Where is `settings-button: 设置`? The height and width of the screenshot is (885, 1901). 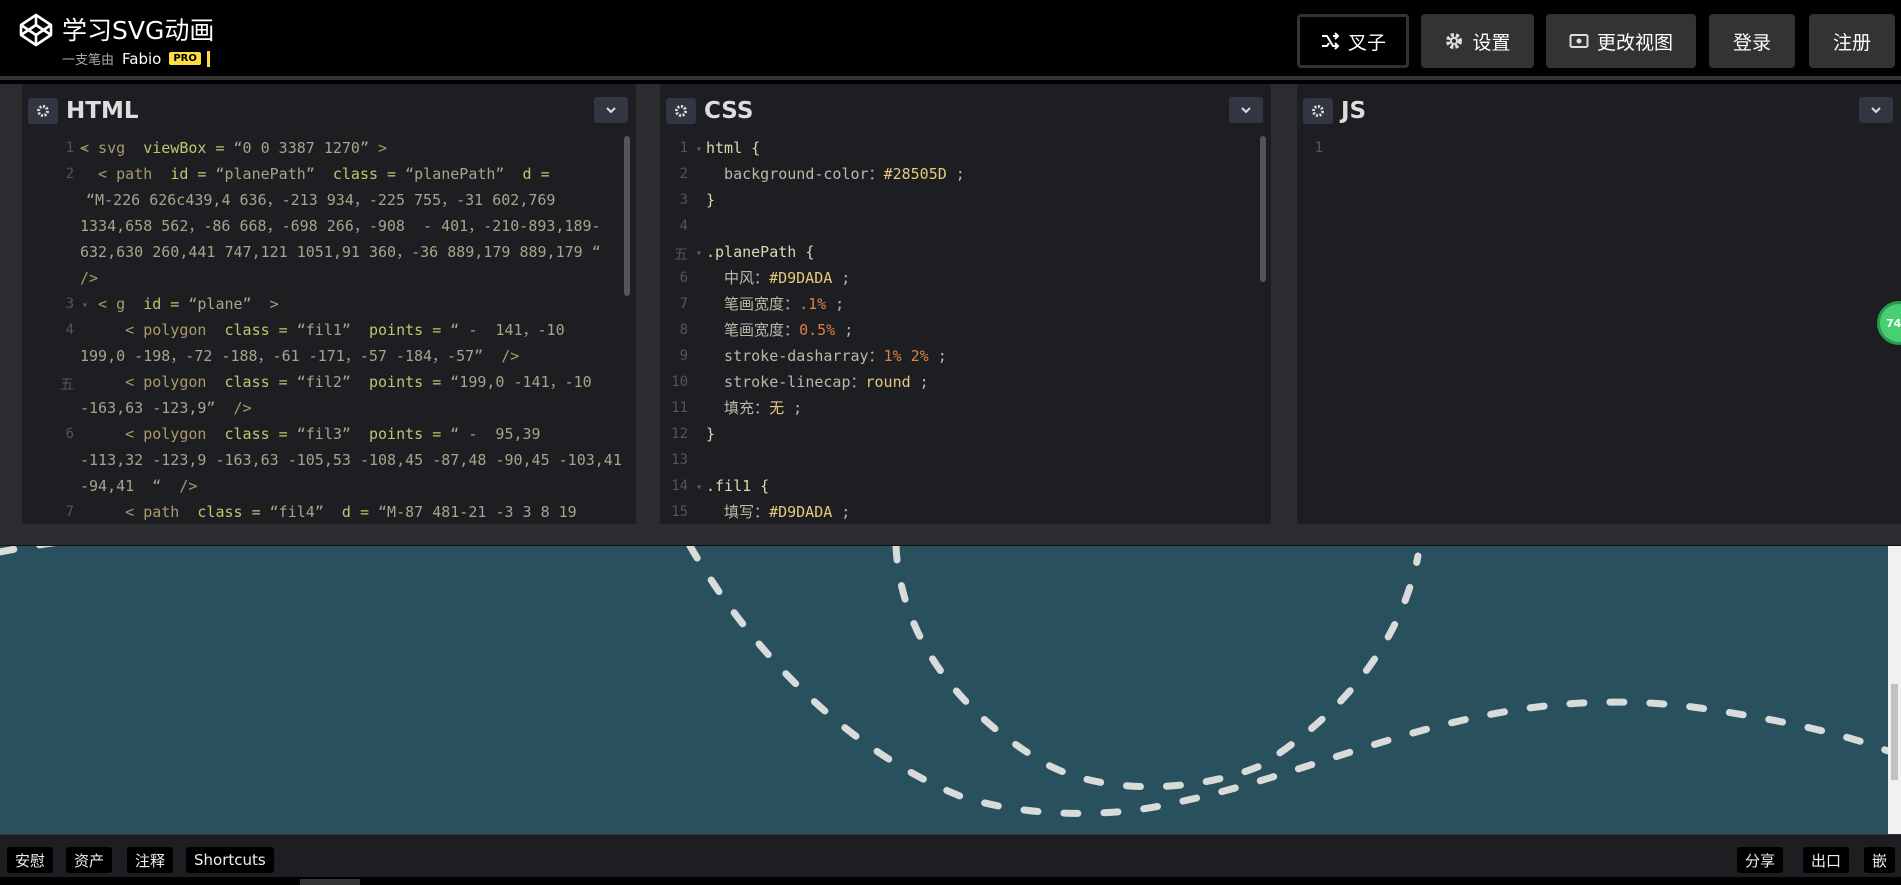 settings-button: 设置 is located at coordinates (1477, 41).